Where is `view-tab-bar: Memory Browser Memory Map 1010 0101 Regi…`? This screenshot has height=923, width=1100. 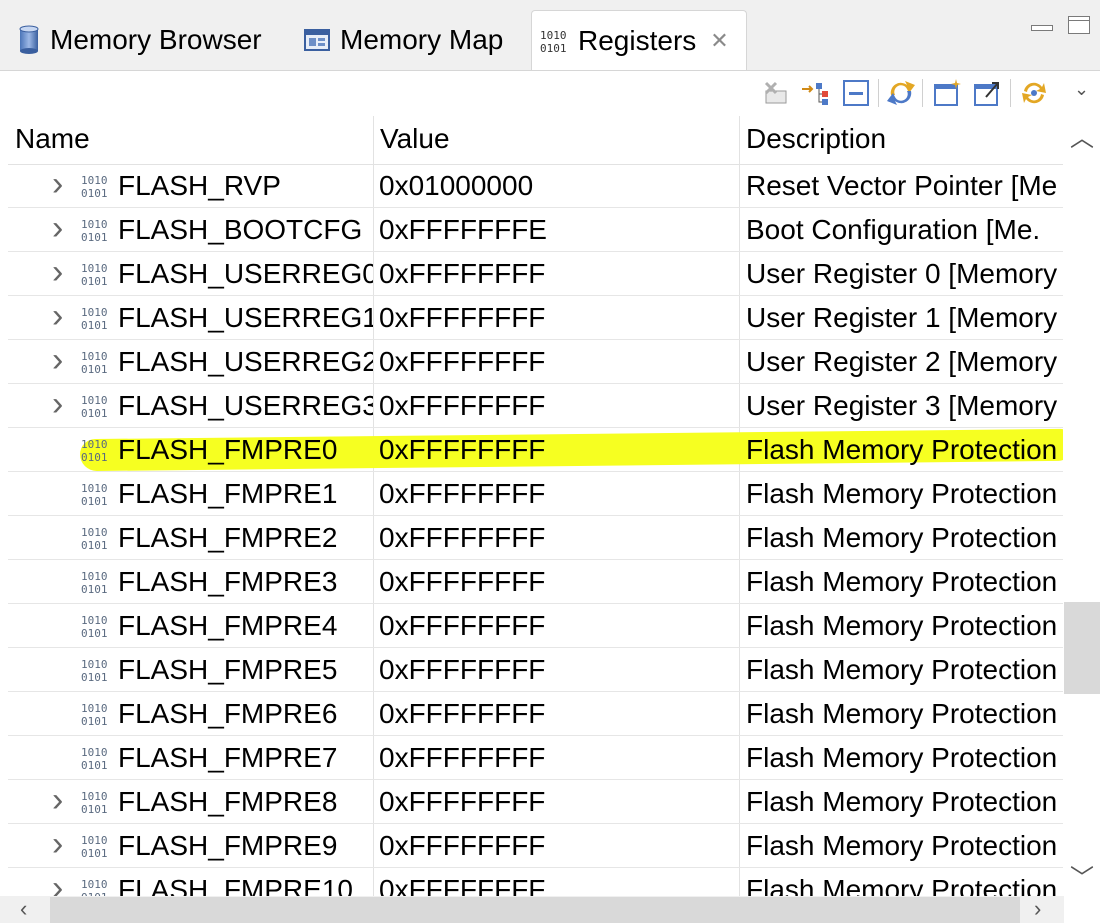 view-tab-bar: Memory Browser Memory Map 1010 0101 Regi… is located at coordinates (550, 35).